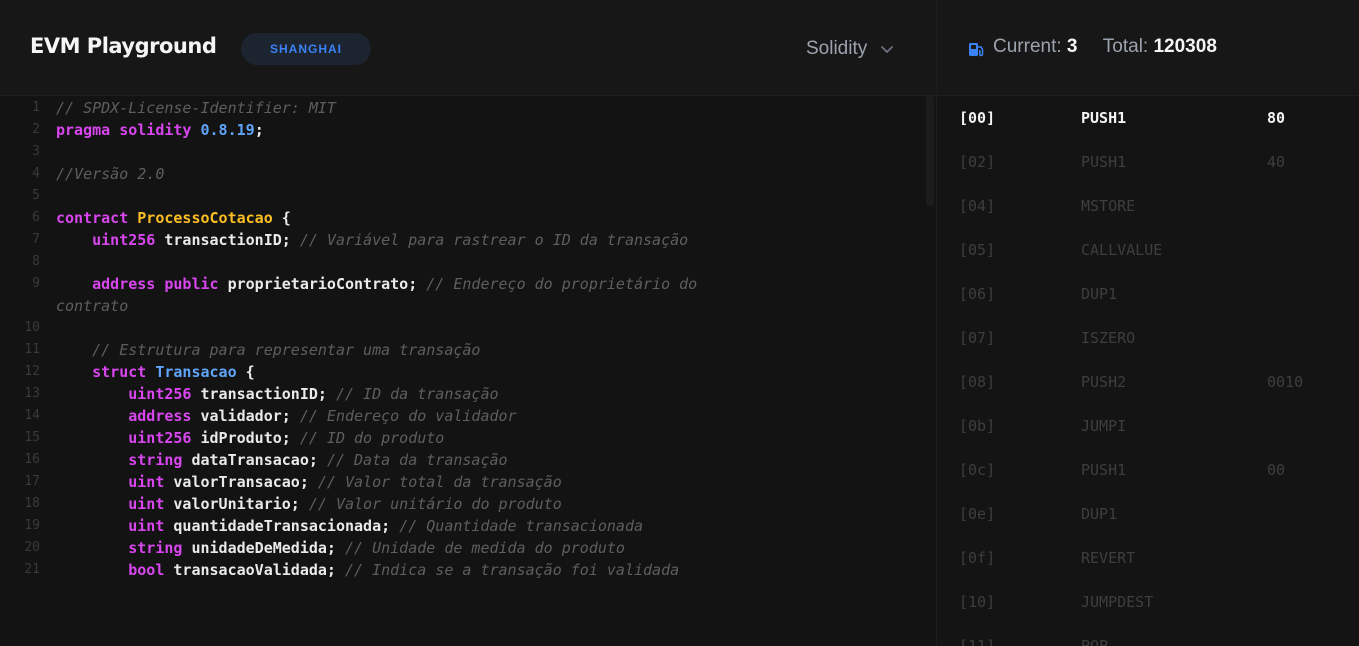 This screenshot has width=1359, height=646. Describe the element at coordinates (106, 372) in the screenshot. I see `code-token: struct` at that location.